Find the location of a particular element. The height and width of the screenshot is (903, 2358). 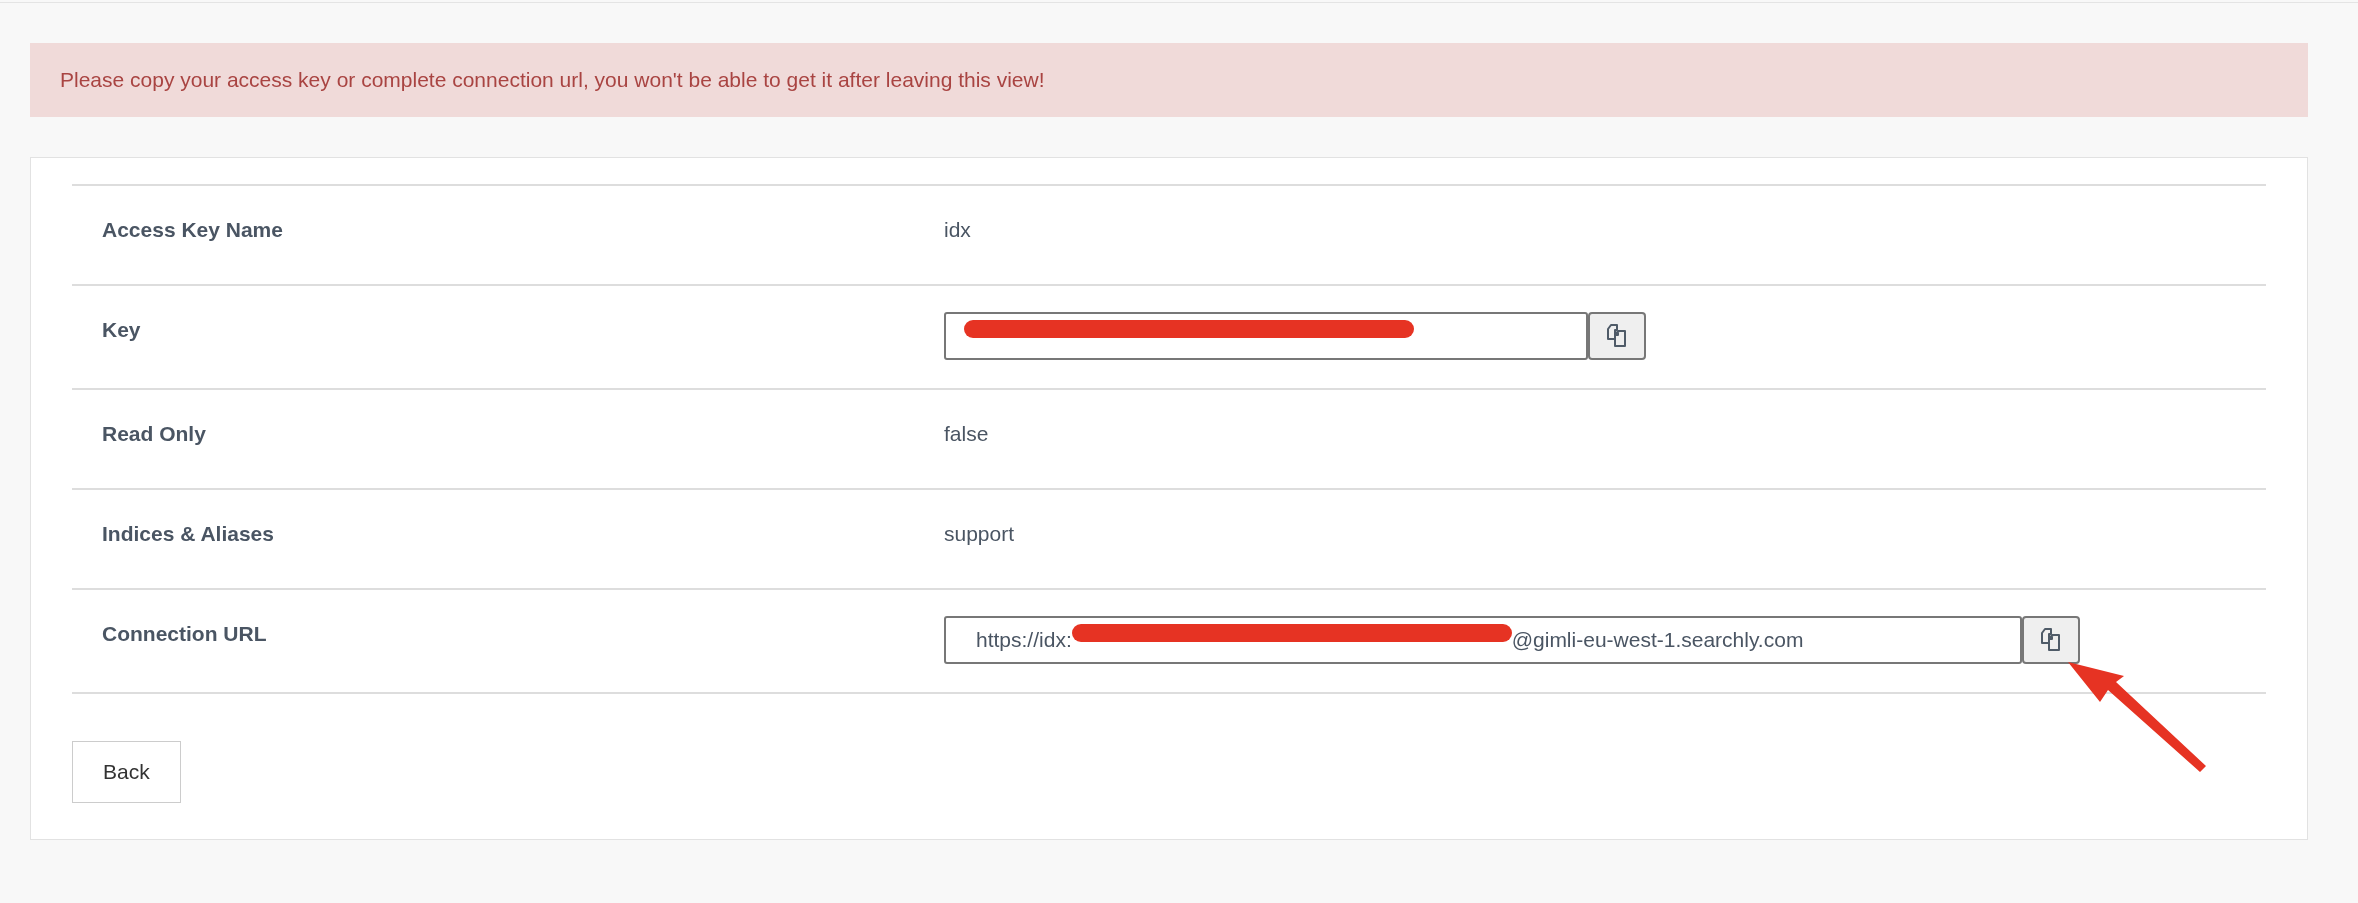

alert-message: Please copy your access key or complete connection url, you won't be able to get it after leaving this view! is located at coordinates (1169, 80).